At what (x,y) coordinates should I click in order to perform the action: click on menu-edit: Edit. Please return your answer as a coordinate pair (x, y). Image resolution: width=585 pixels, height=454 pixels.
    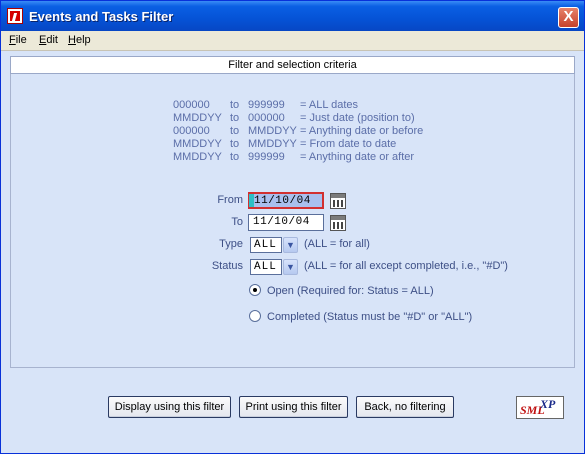
    Looking at the image, I should click on (48, 40).